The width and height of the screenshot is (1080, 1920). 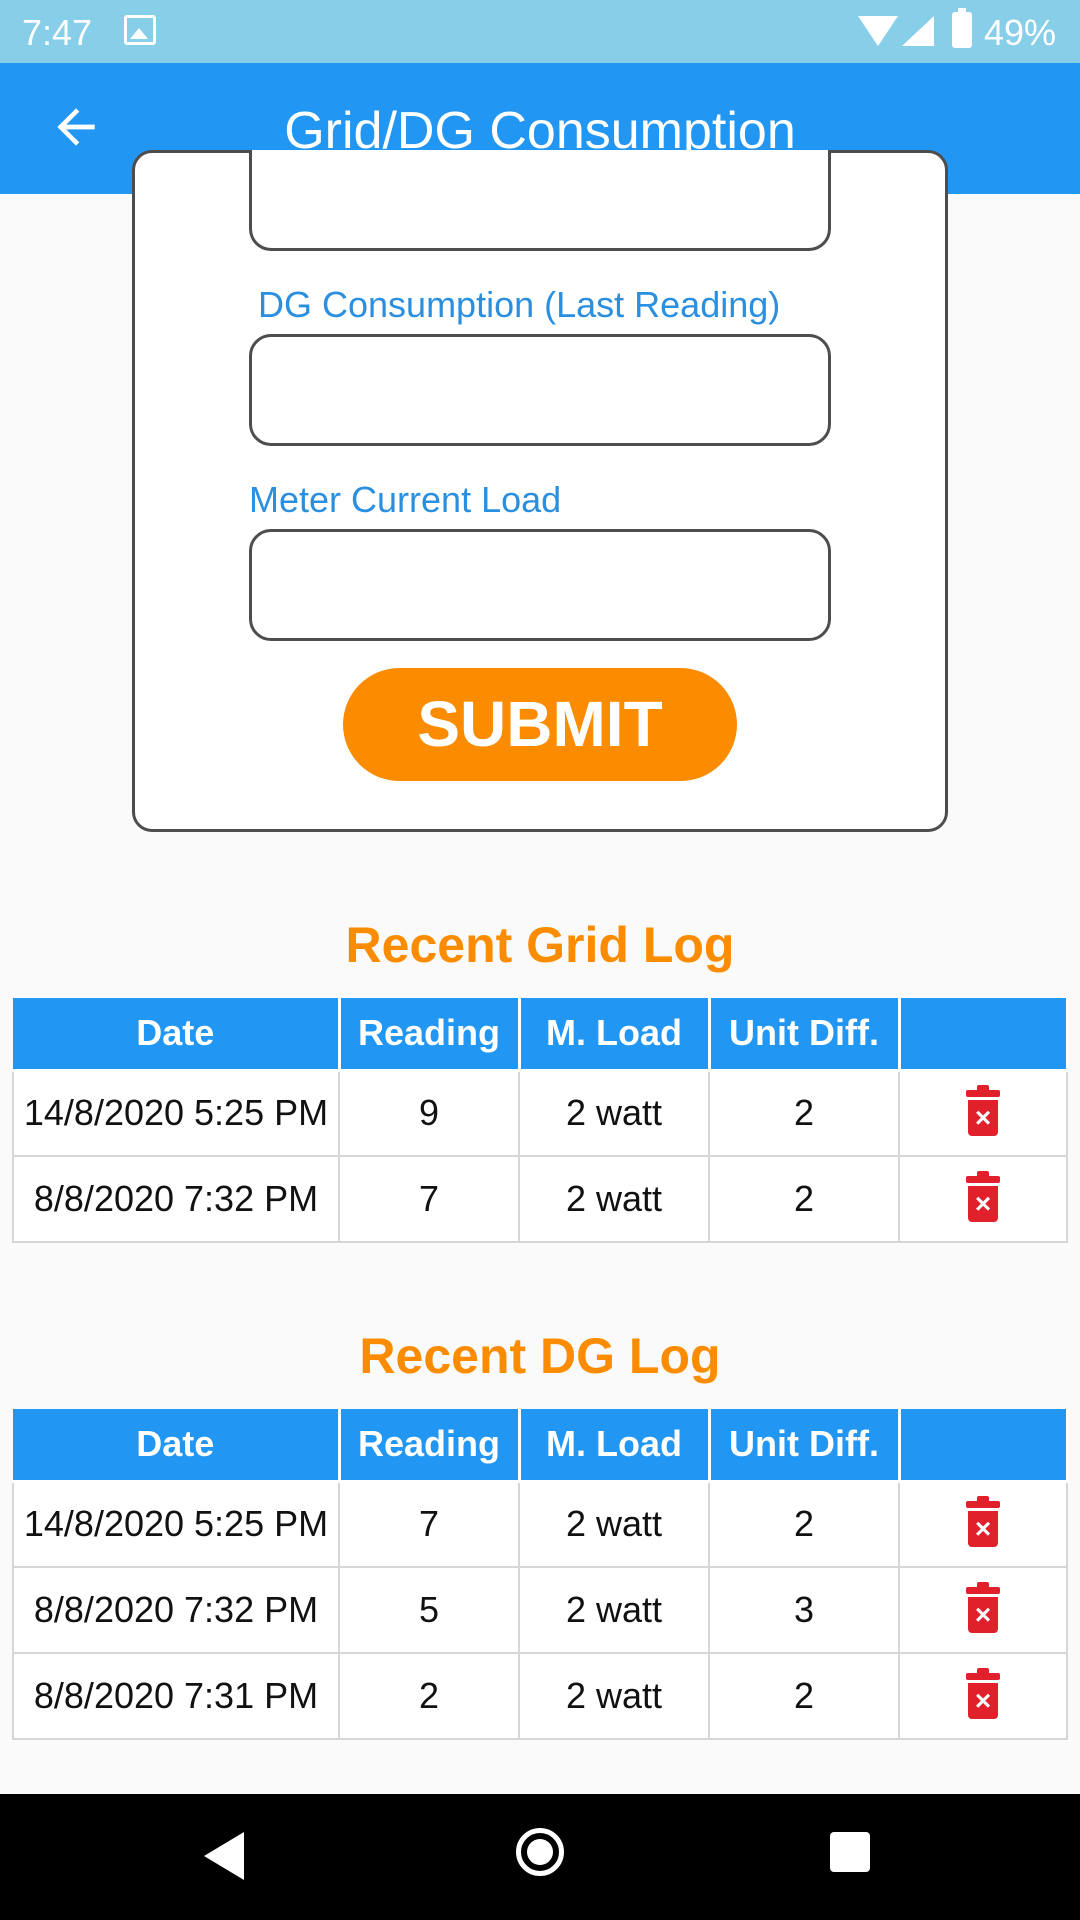 What do you see at coordinates (540, 945) in the screenshot?
I see `grid-log-title: Recent Grid Log` at bounding box center [540, 945].